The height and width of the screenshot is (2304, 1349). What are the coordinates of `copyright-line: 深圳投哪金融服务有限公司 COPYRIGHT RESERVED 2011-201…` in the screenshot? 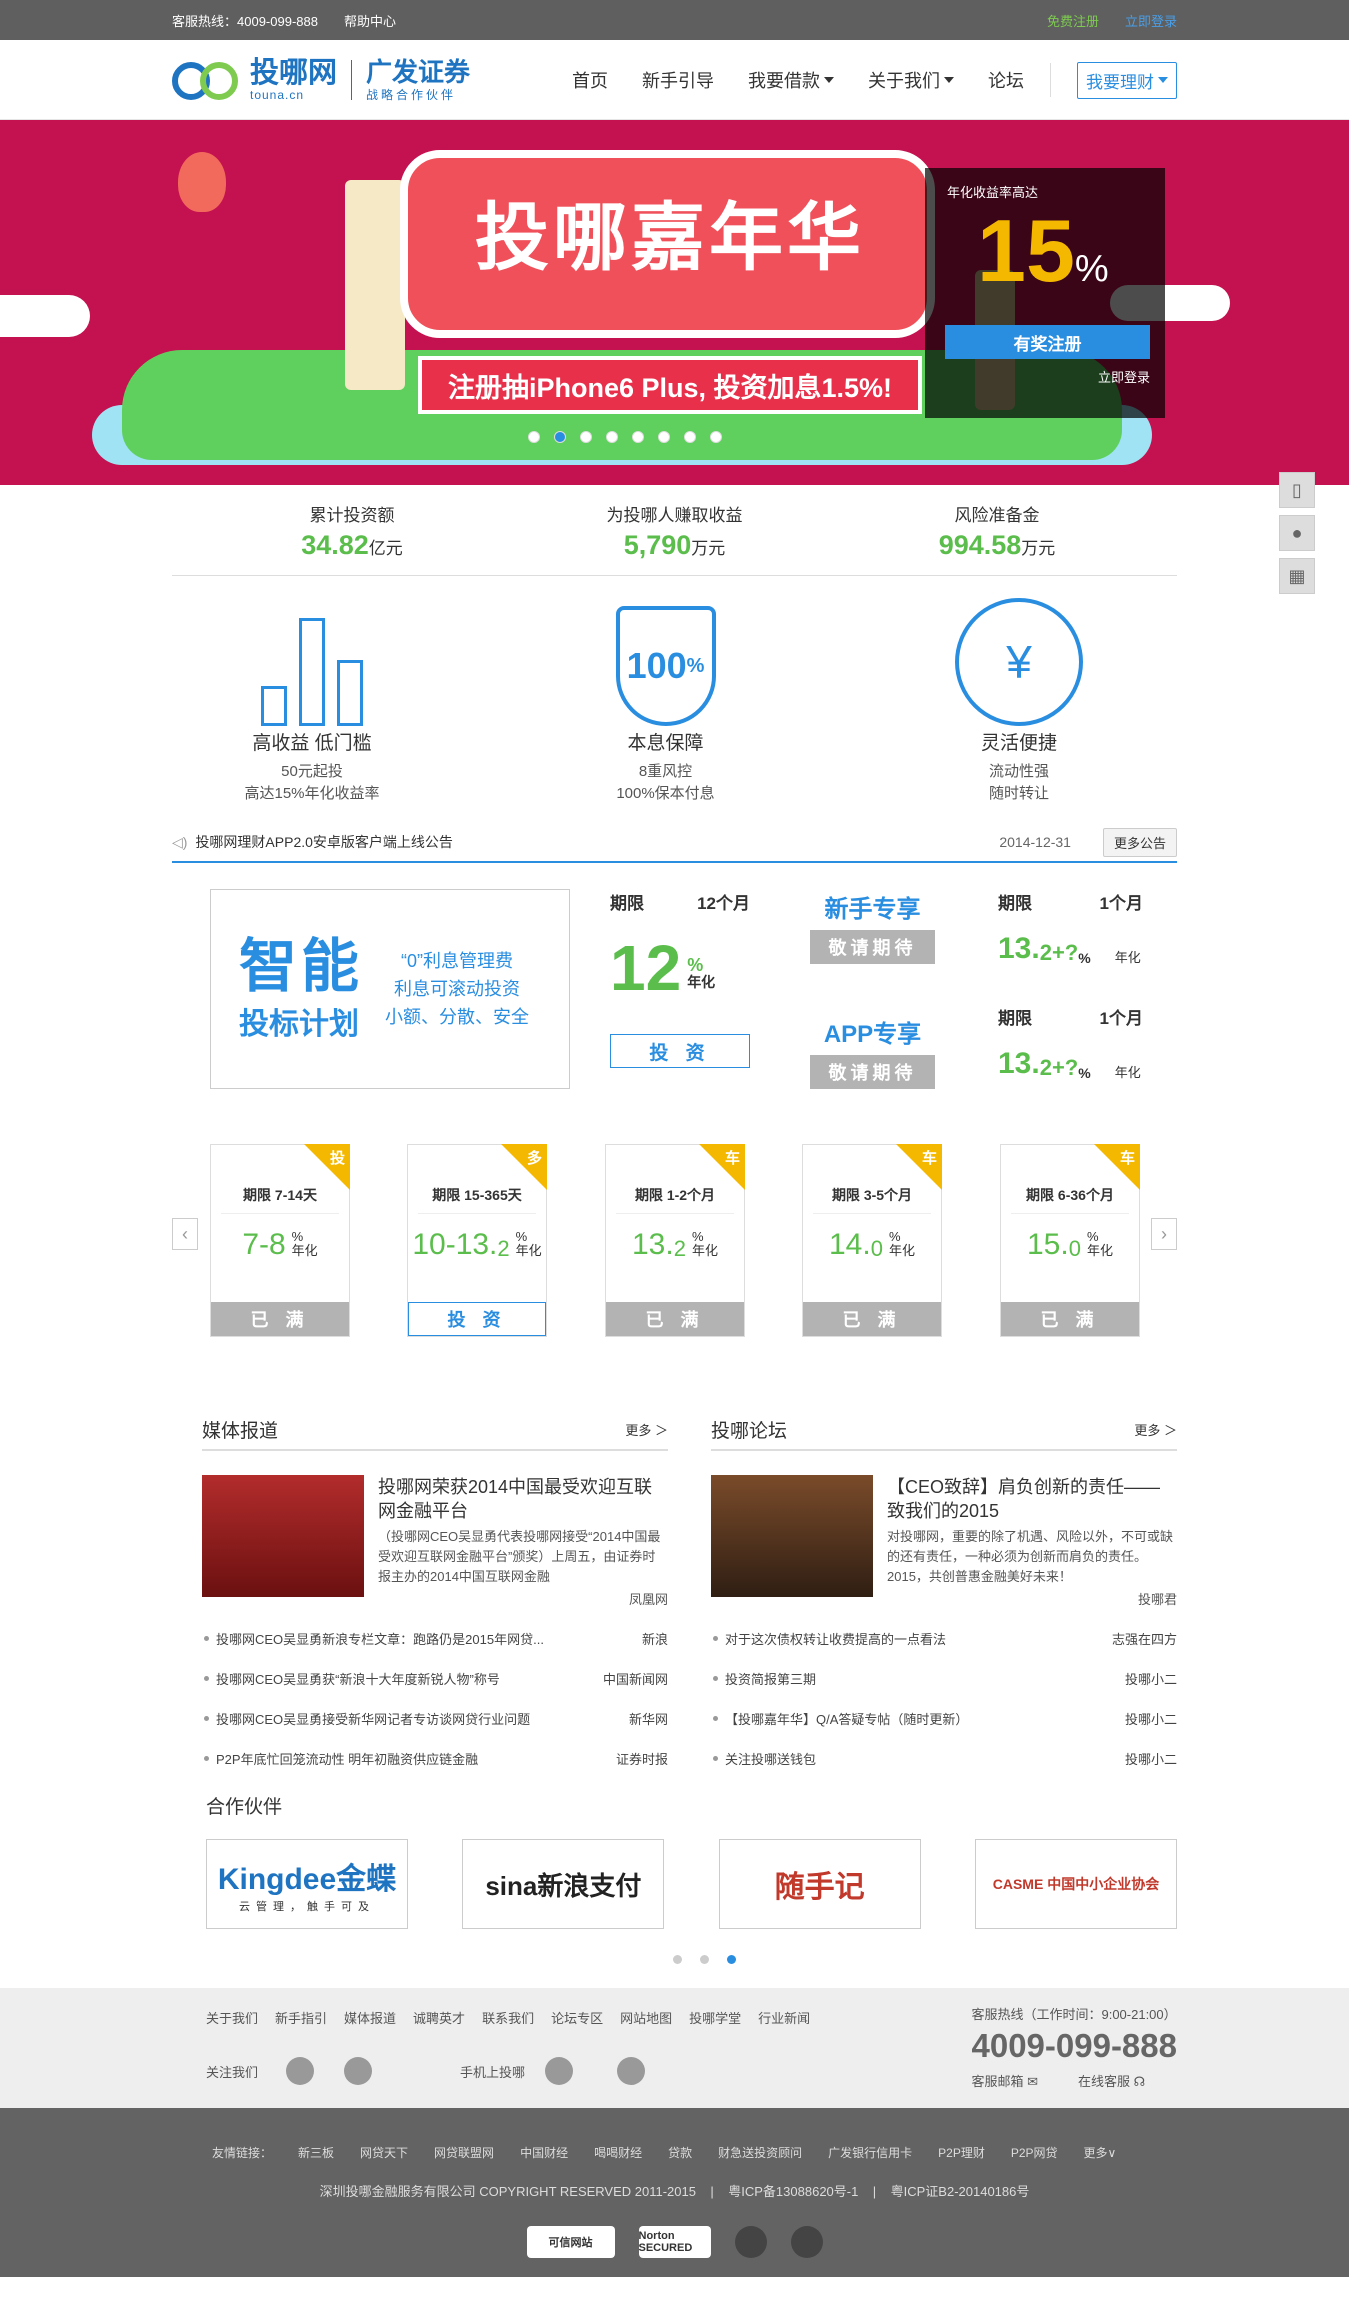 It's located at (674, 2191).